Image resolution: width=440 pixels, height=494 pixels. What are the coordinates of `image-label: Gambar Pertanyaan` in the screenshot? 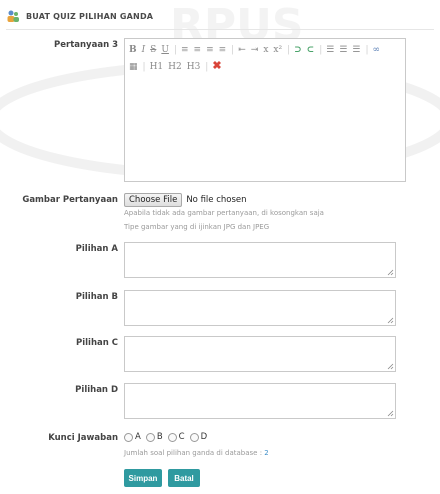 It's located at (70, 200).